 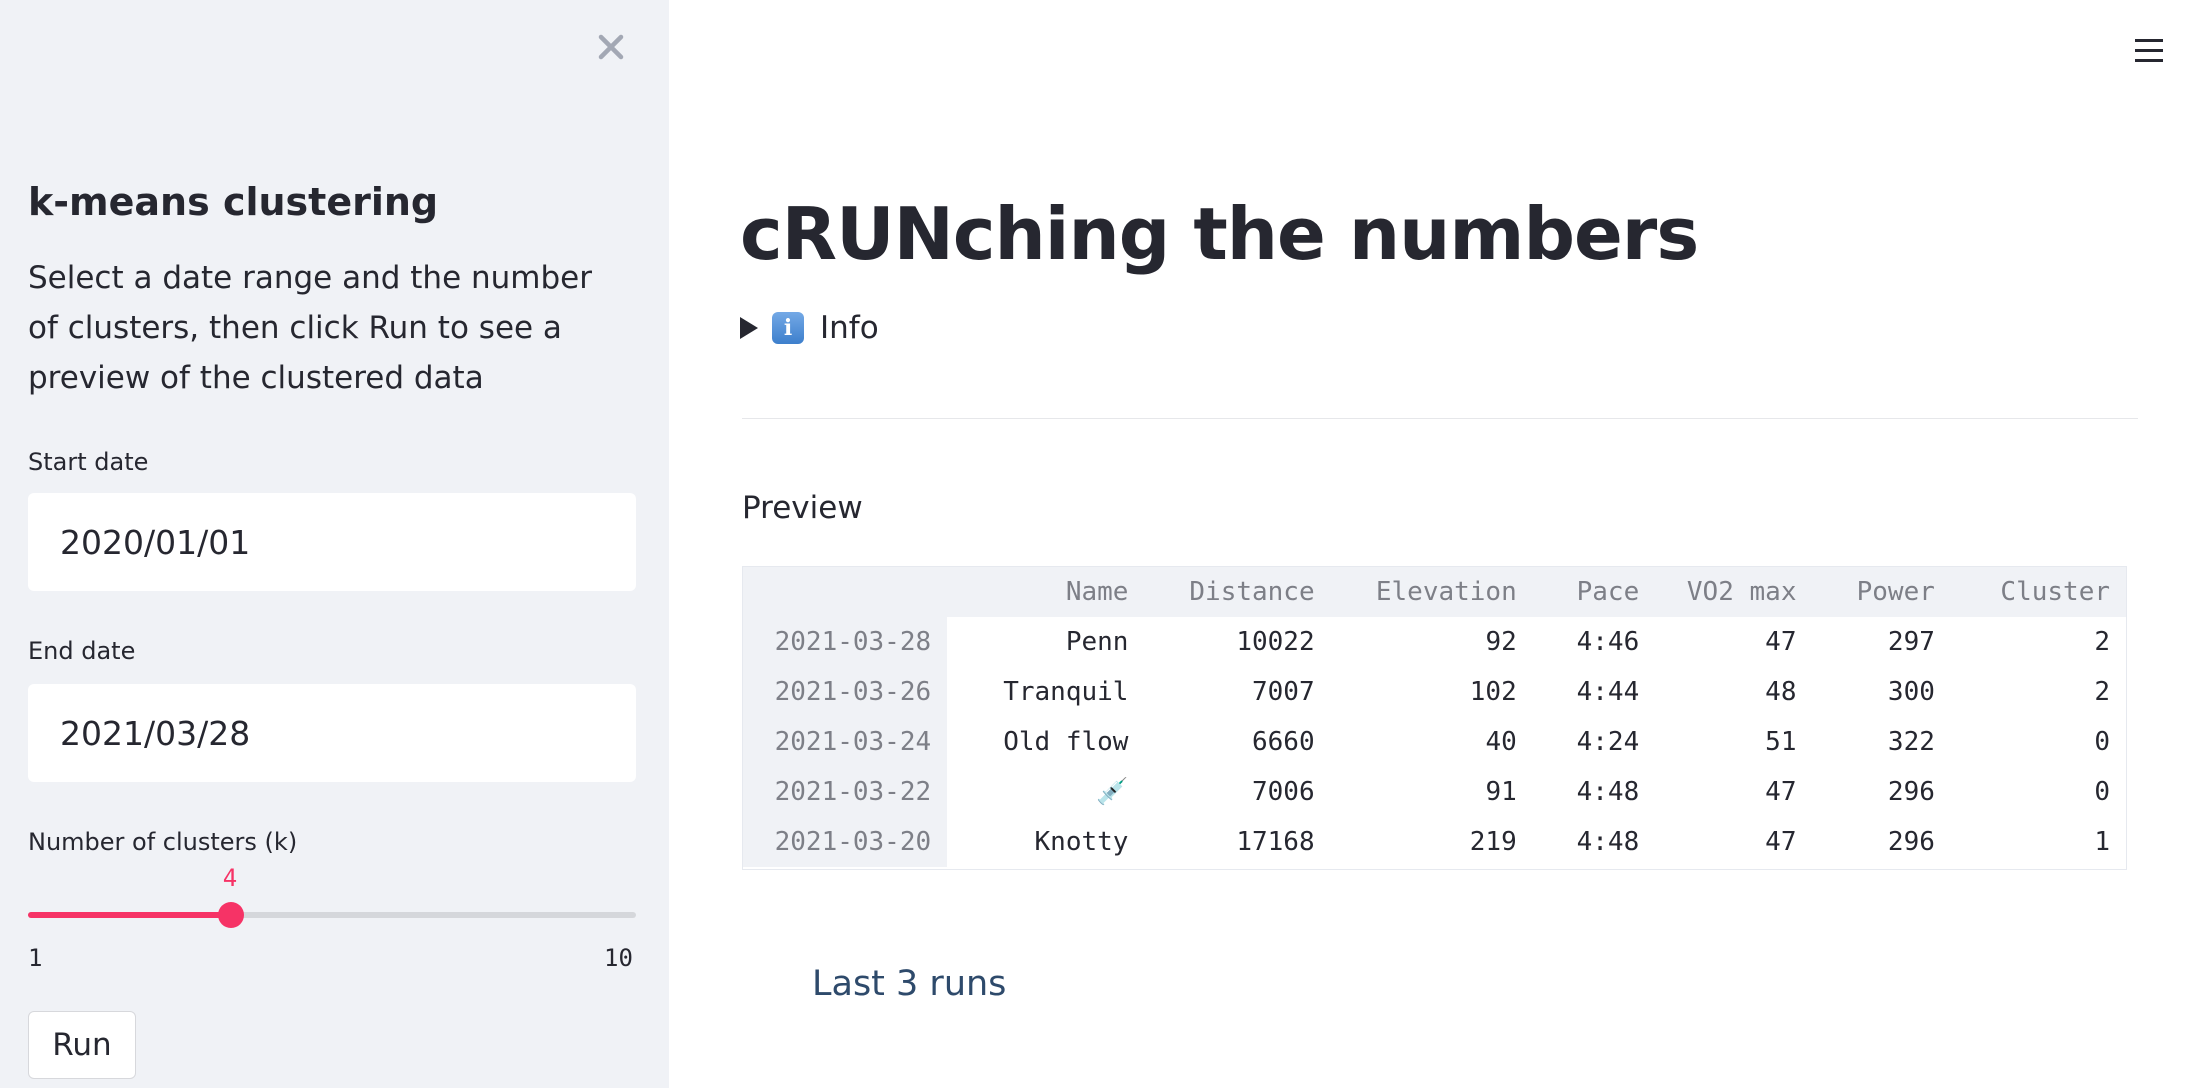 I want to click on table-cell: 4:44, so click(x=1608, y=692).